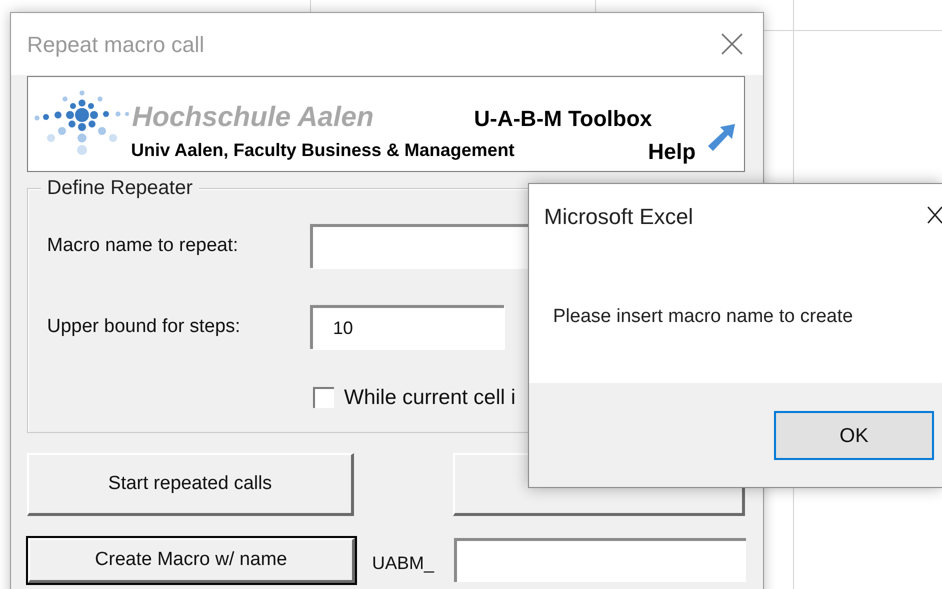  Describe the element at coordinates (934, 215) in the screenshot. I see `close-icon` at that location.